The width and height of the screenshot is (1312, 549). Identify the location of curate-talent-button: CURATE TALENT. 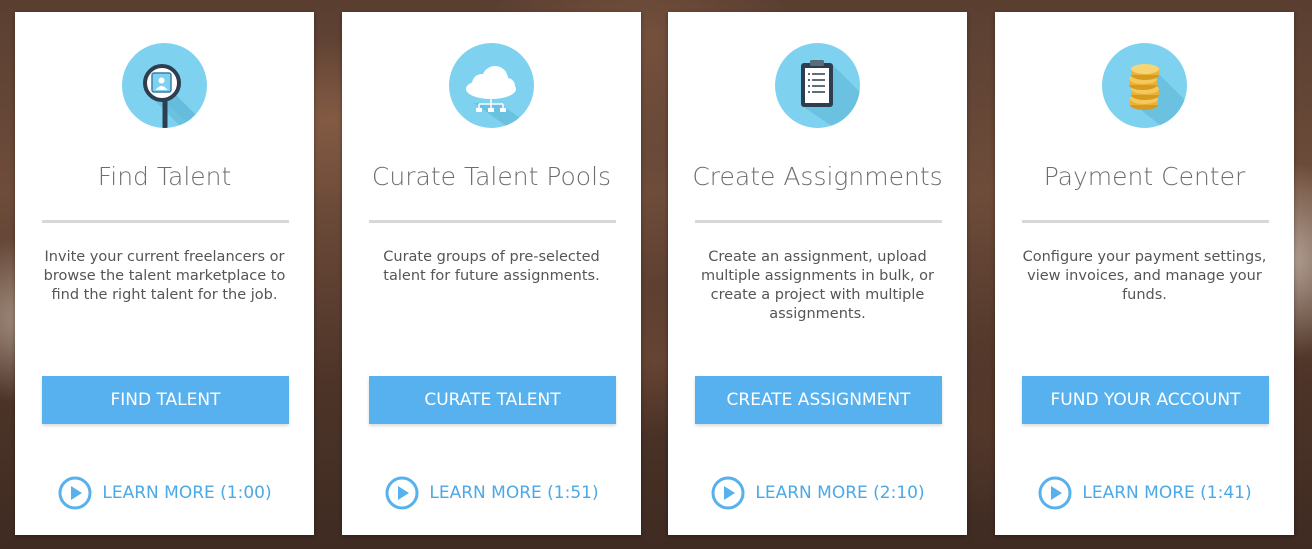
(492, 400).